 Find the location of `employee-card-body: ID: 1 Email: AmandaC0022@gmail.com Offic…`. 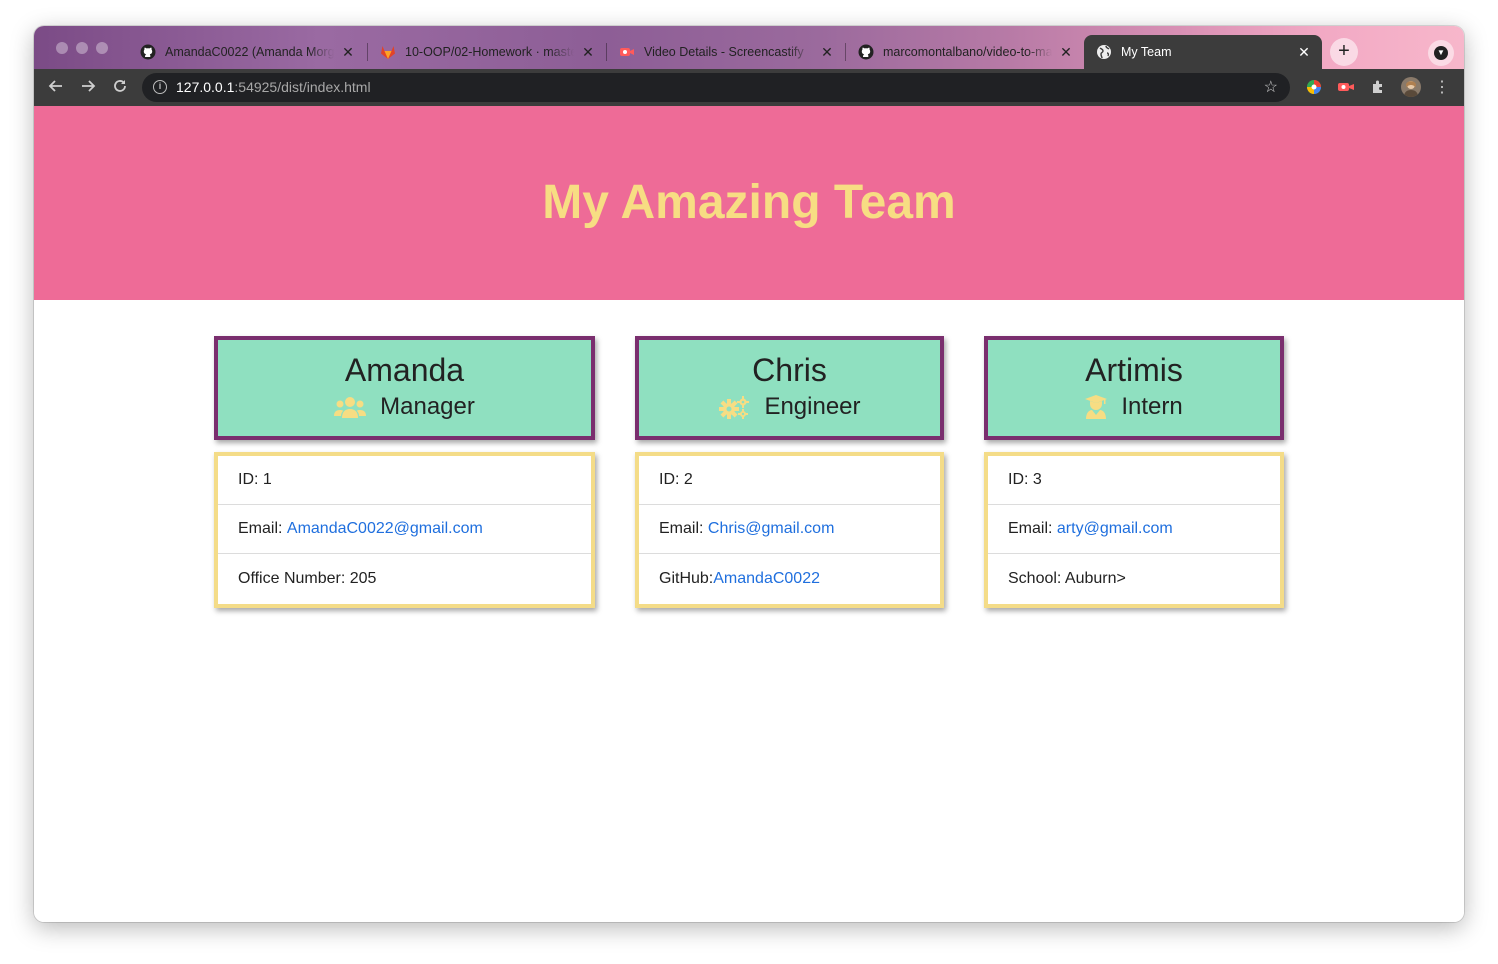

employee-card-body: ID: 1 Email: AmandaC0022@gmail.com Offic… is located at coordinates (404, 530).